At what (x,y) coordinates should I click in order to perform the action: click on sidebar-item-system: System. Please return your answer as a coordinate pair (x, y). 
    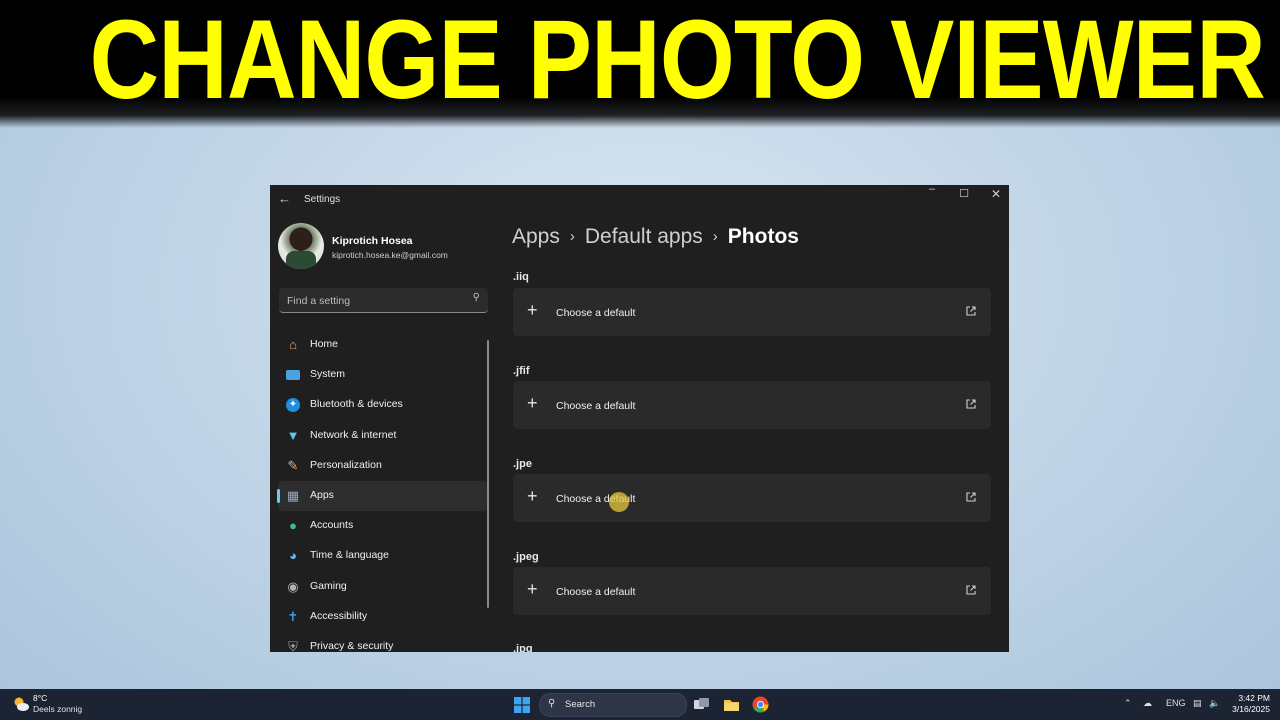
    Looking at the image, I should click on (382, 375).